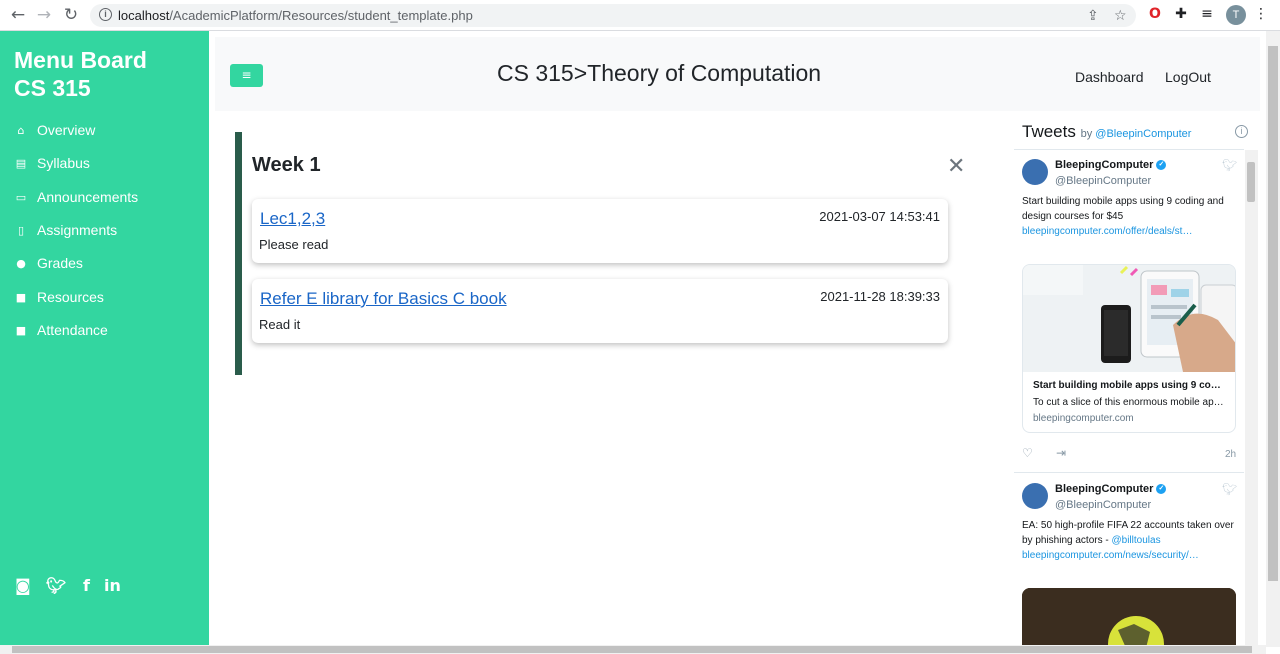 The height and width of the screenshot is (654, 1280). What do you see at coordinates (21, 130) in the screenshot?
I see `home-icon: ⌂` at bounding box center [21, 130].